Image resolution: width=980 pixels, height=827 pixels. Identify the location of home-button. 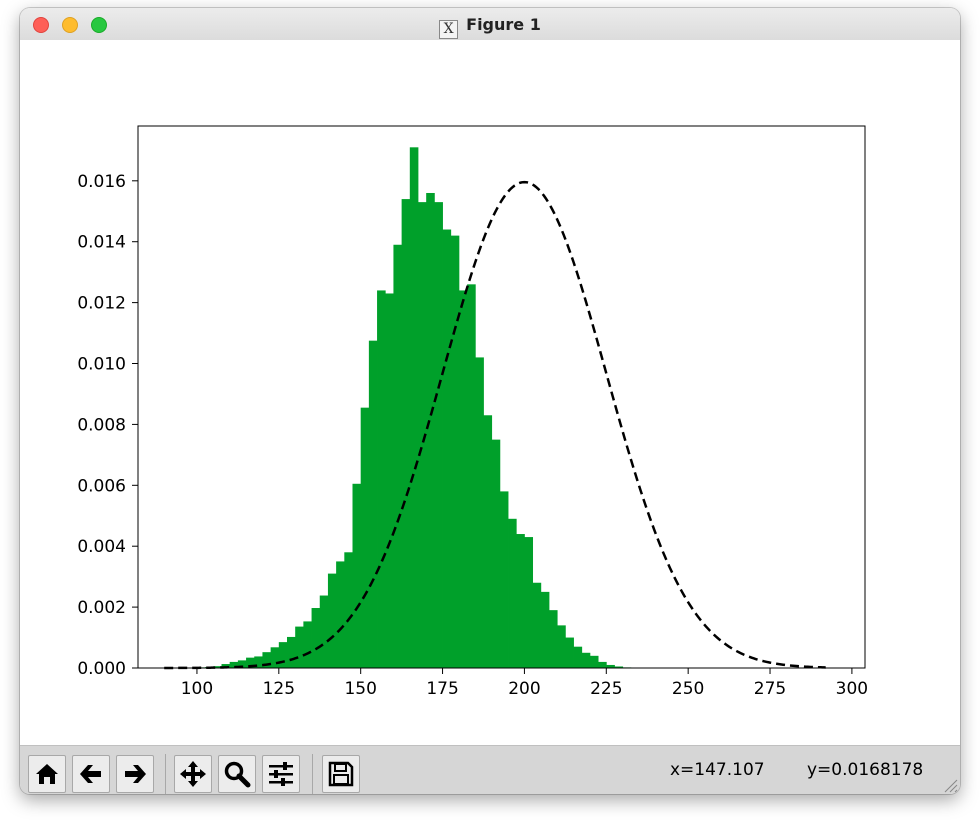
(47, 774).